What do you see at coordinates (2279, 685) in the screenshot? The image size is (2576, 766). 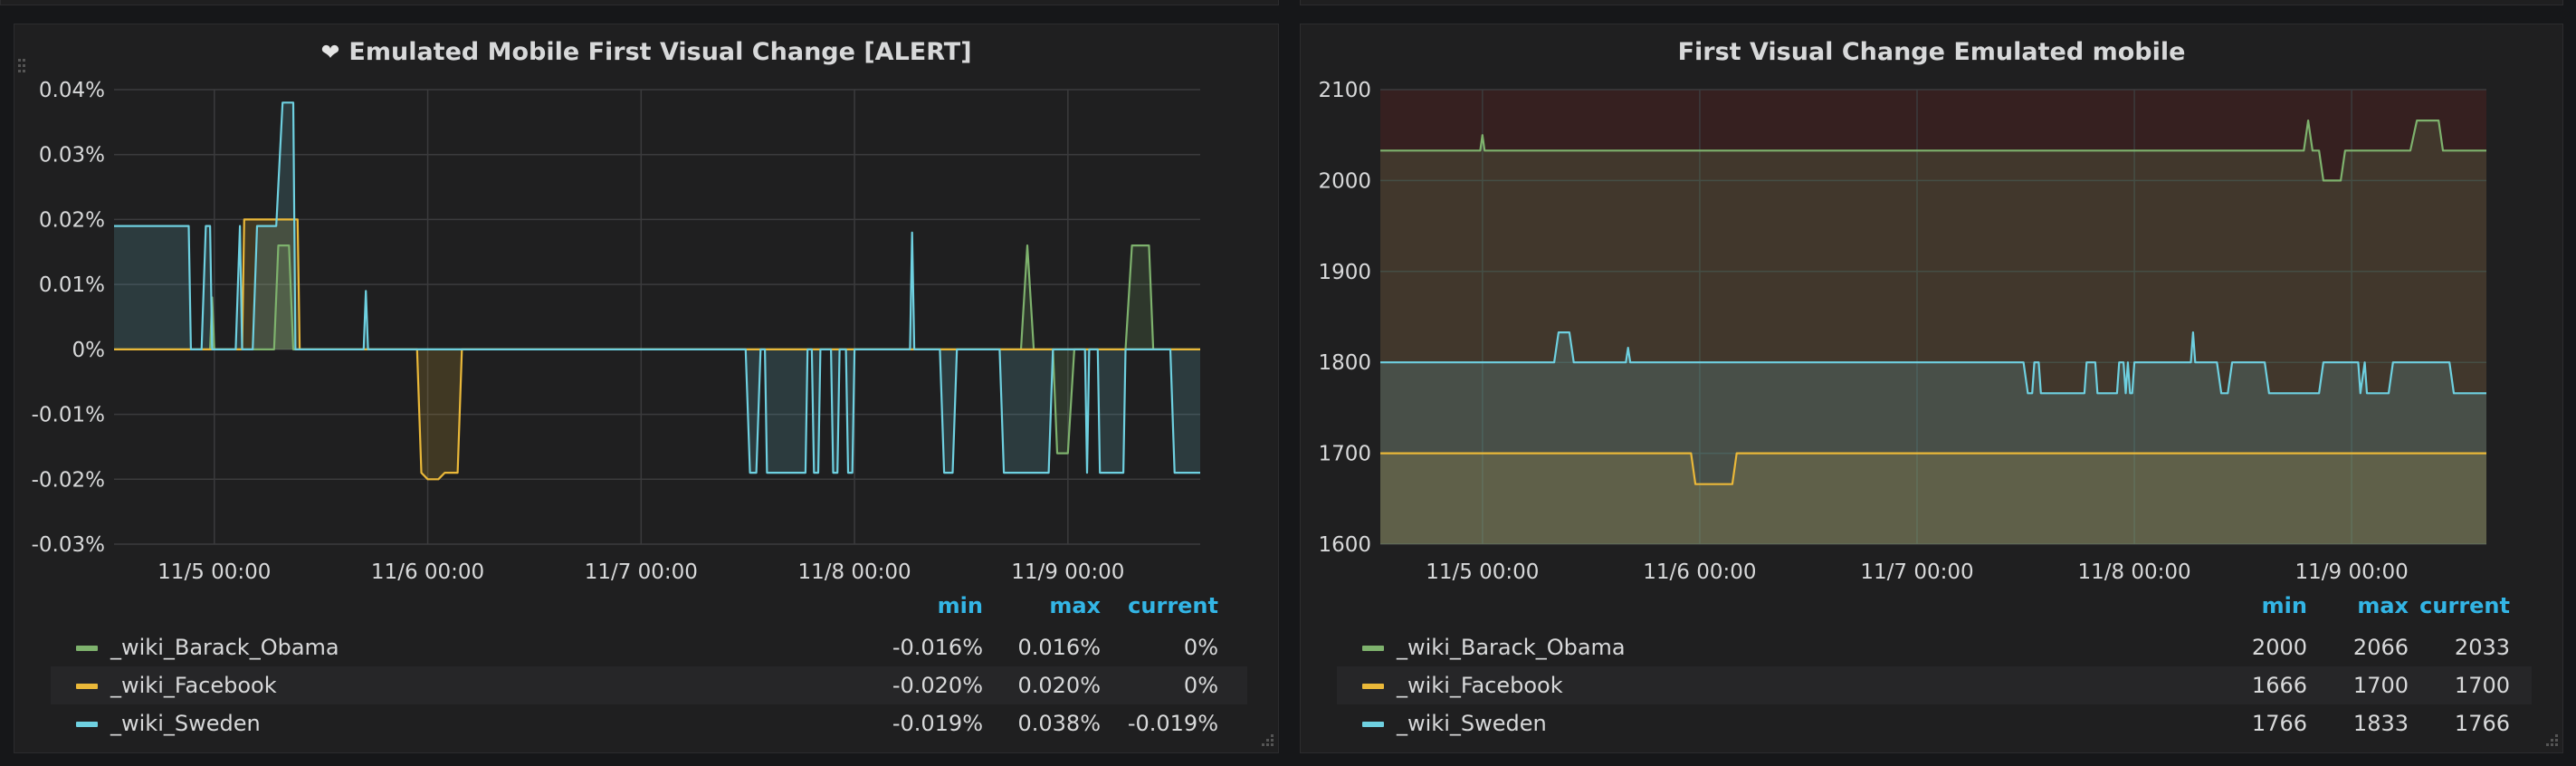 I see `legend-min-value: 1666` at bounding box center [2279, 685].